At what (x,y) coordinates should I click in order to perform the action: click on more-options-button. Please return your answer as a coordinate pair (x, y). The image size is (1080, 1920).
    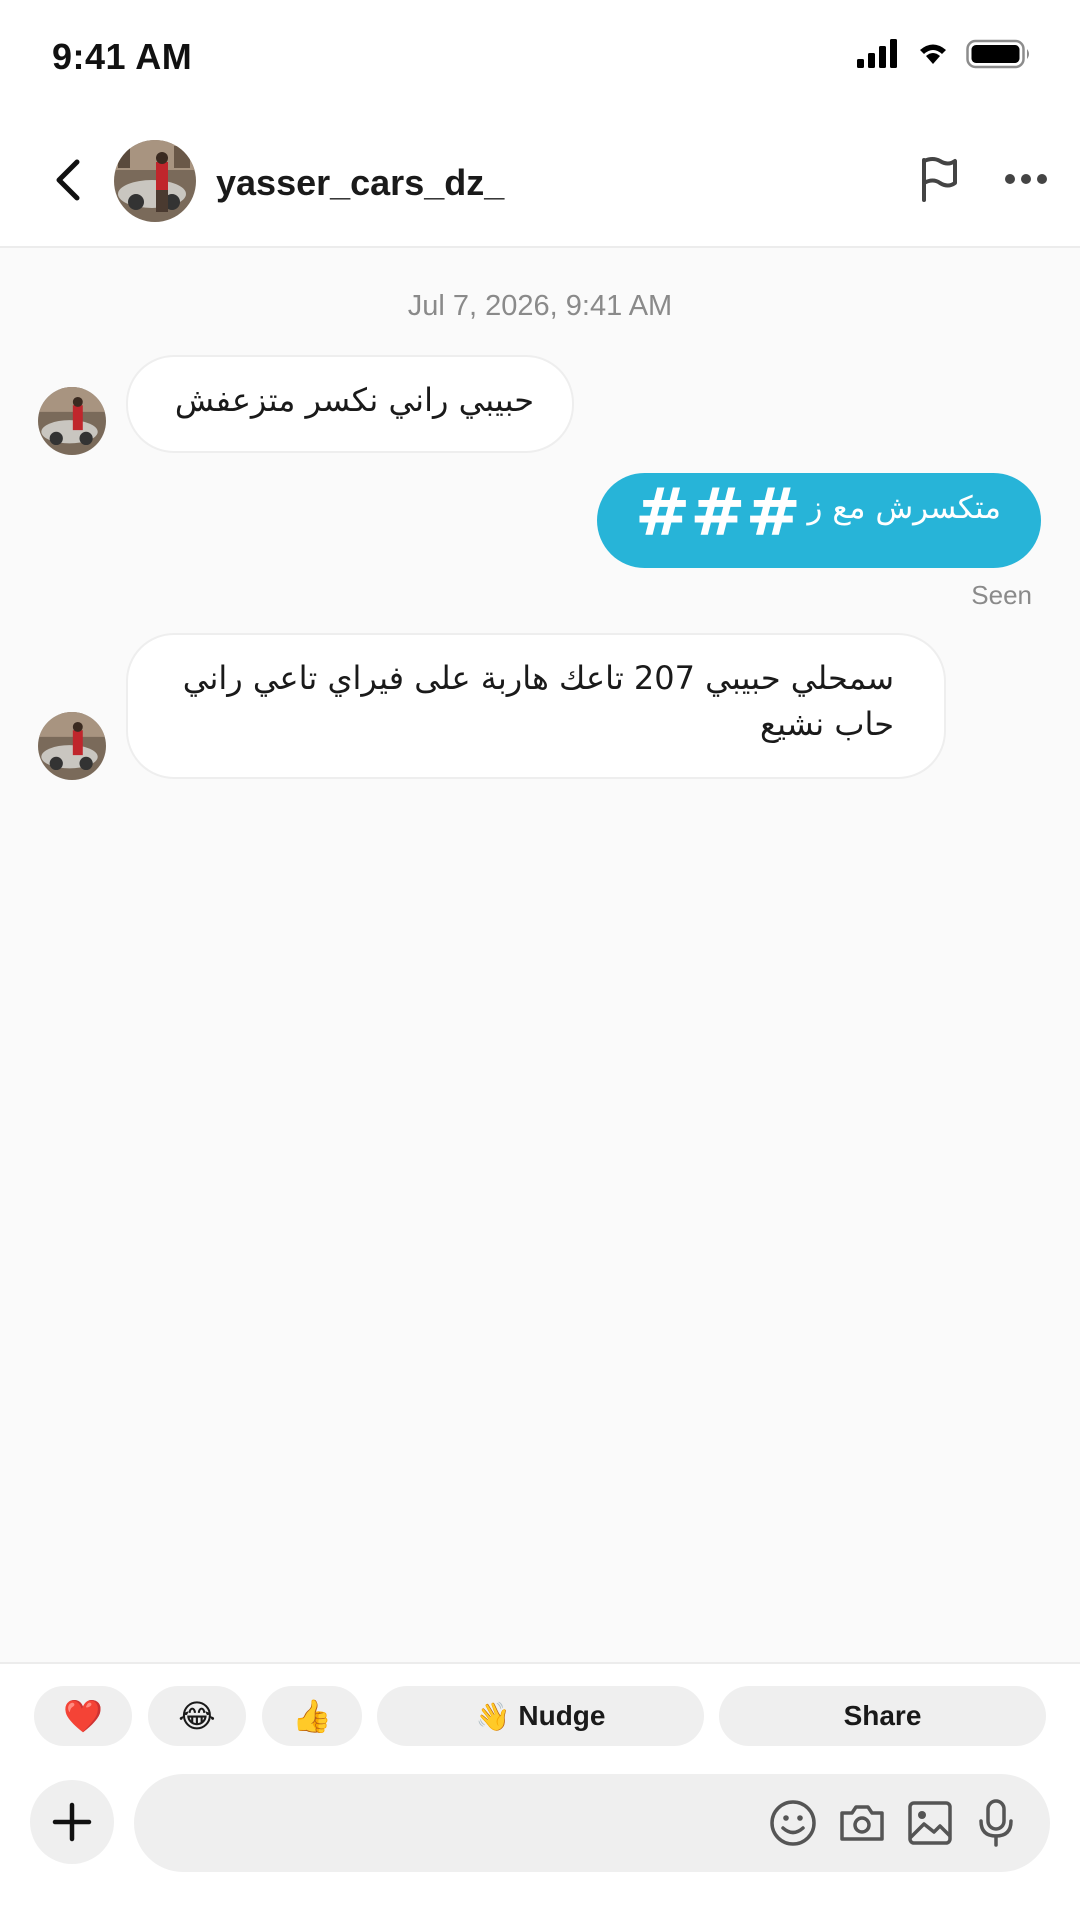
    Looking at the image, I should click on (1026, 179).